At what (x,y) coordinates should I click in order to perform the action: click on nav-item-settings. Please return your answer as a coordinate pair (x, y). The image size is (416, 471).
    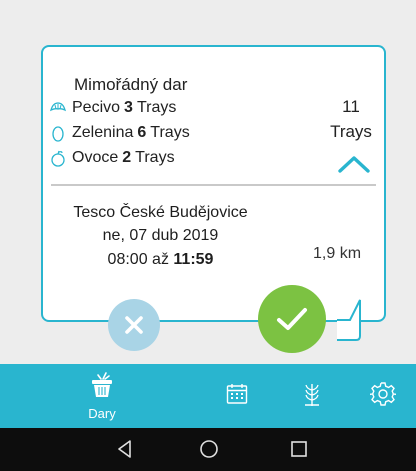
    Looking at the image, I should click on (383, 396).